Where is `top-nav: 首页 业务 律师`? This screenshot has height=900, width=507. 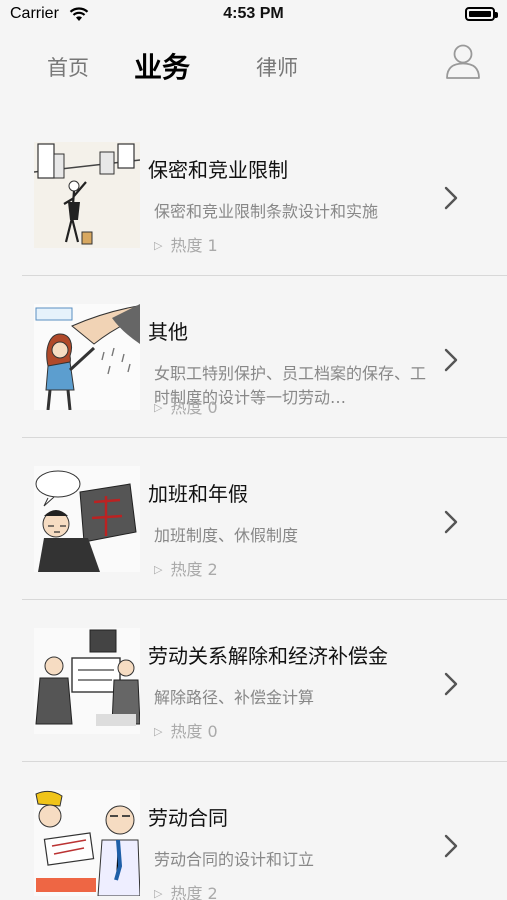
top-nav: 首页 业务 律师 is located at coordinates (253, 70).